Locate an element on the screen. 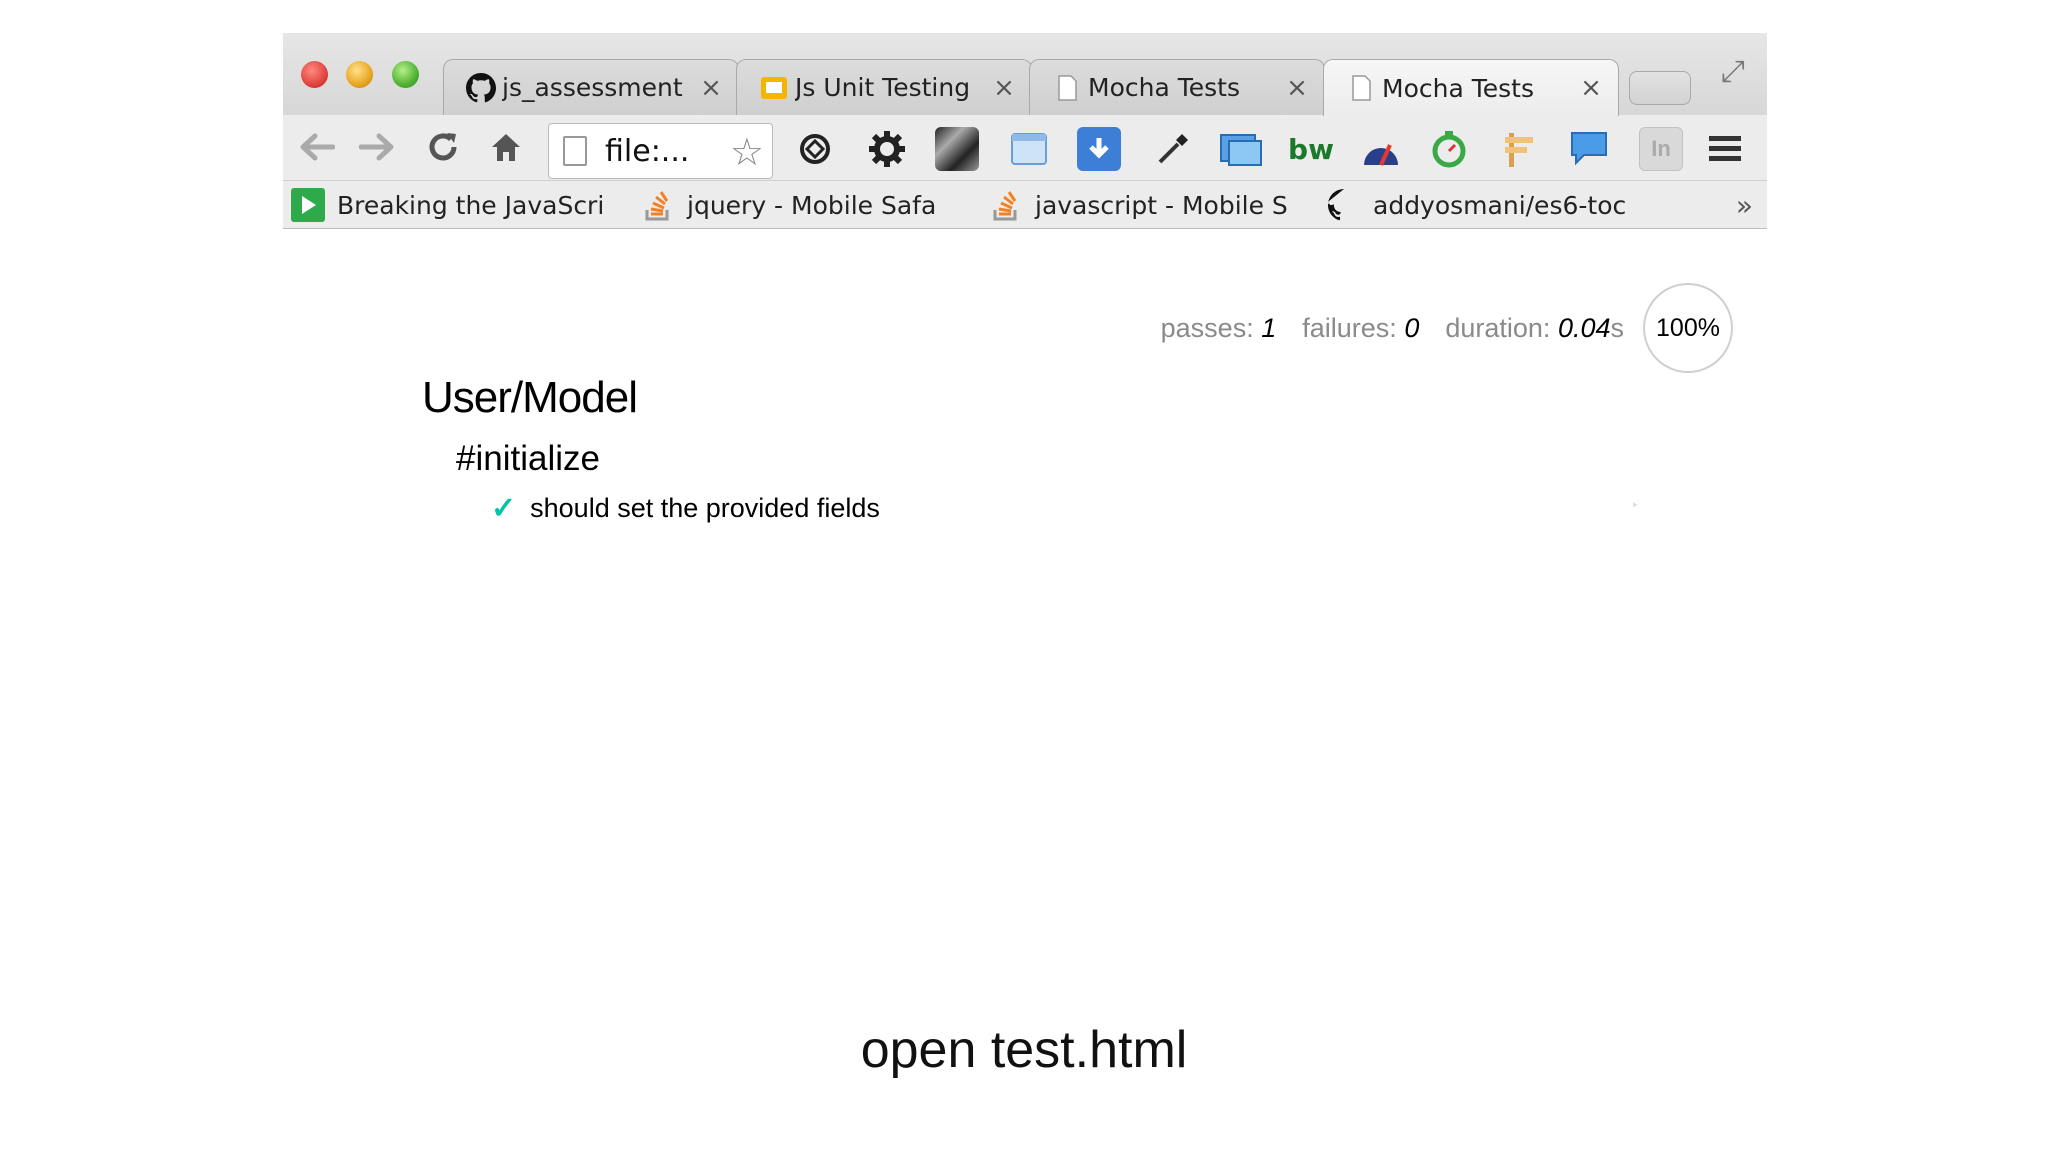 The height and width of the screenshot is (1152, 2048). tab-js-unit-testing: Js Unit Testing × is located at coordinates (884, 87).